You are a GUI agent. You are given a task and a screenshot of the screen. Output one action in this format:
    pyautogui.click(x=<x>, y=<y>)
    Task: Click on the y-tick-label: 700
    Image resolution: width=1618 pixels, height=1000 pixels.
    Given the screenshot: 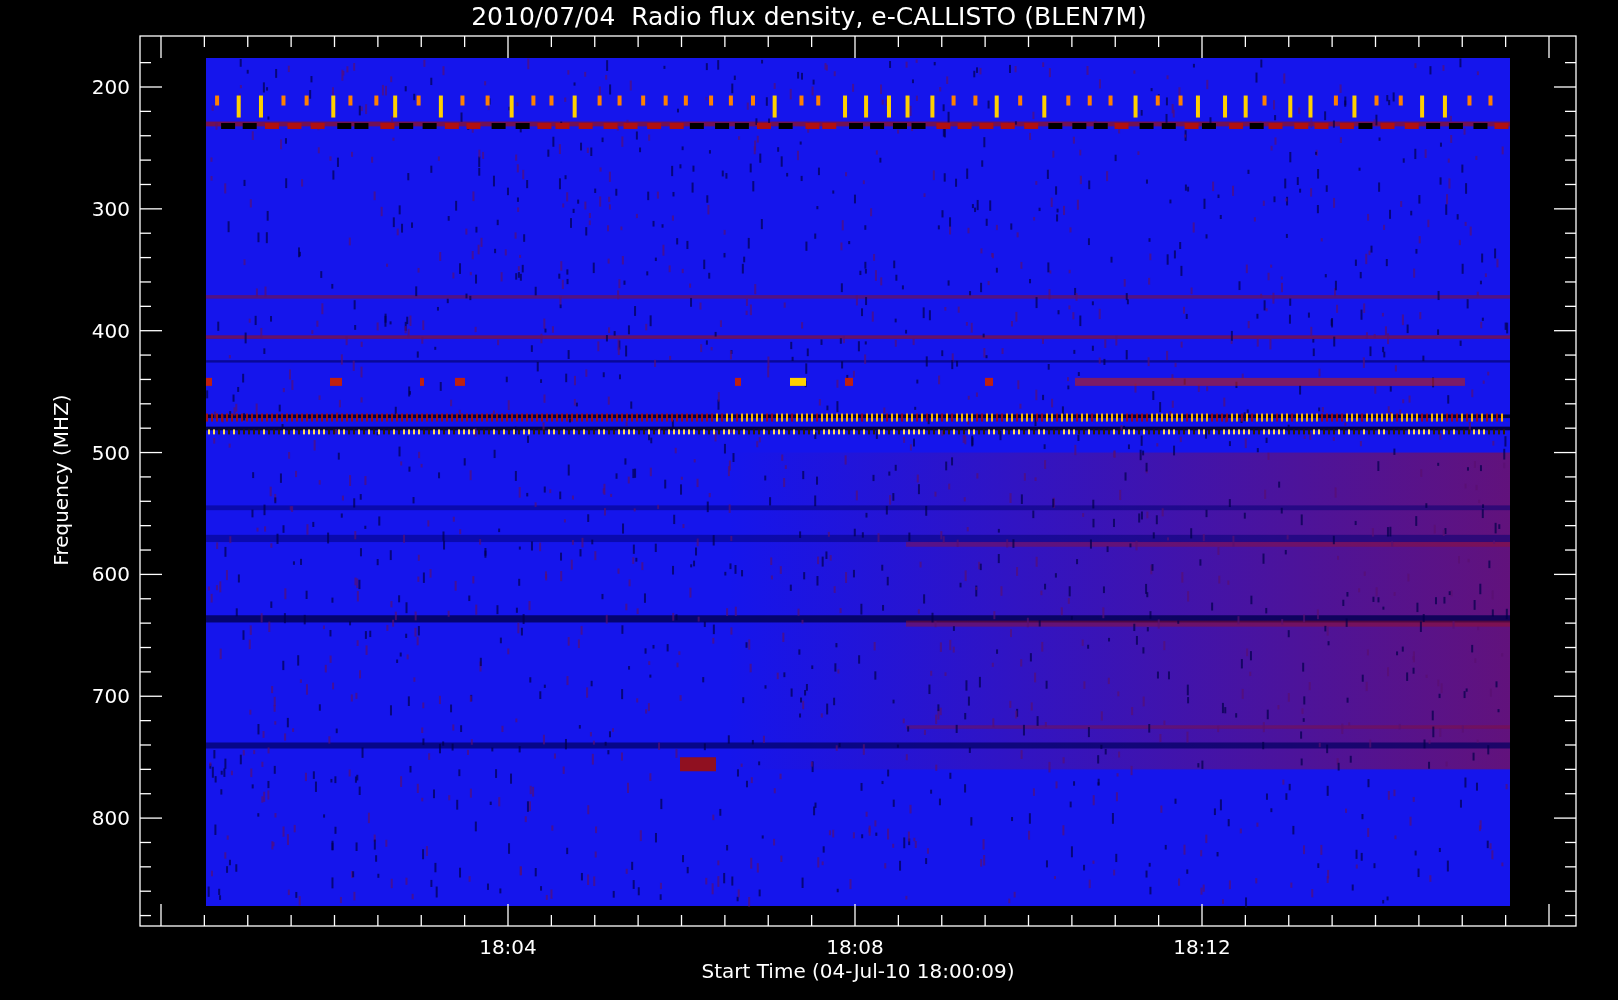 What is the action you would take?
    pyautogui.click(x=110, y=696)
    